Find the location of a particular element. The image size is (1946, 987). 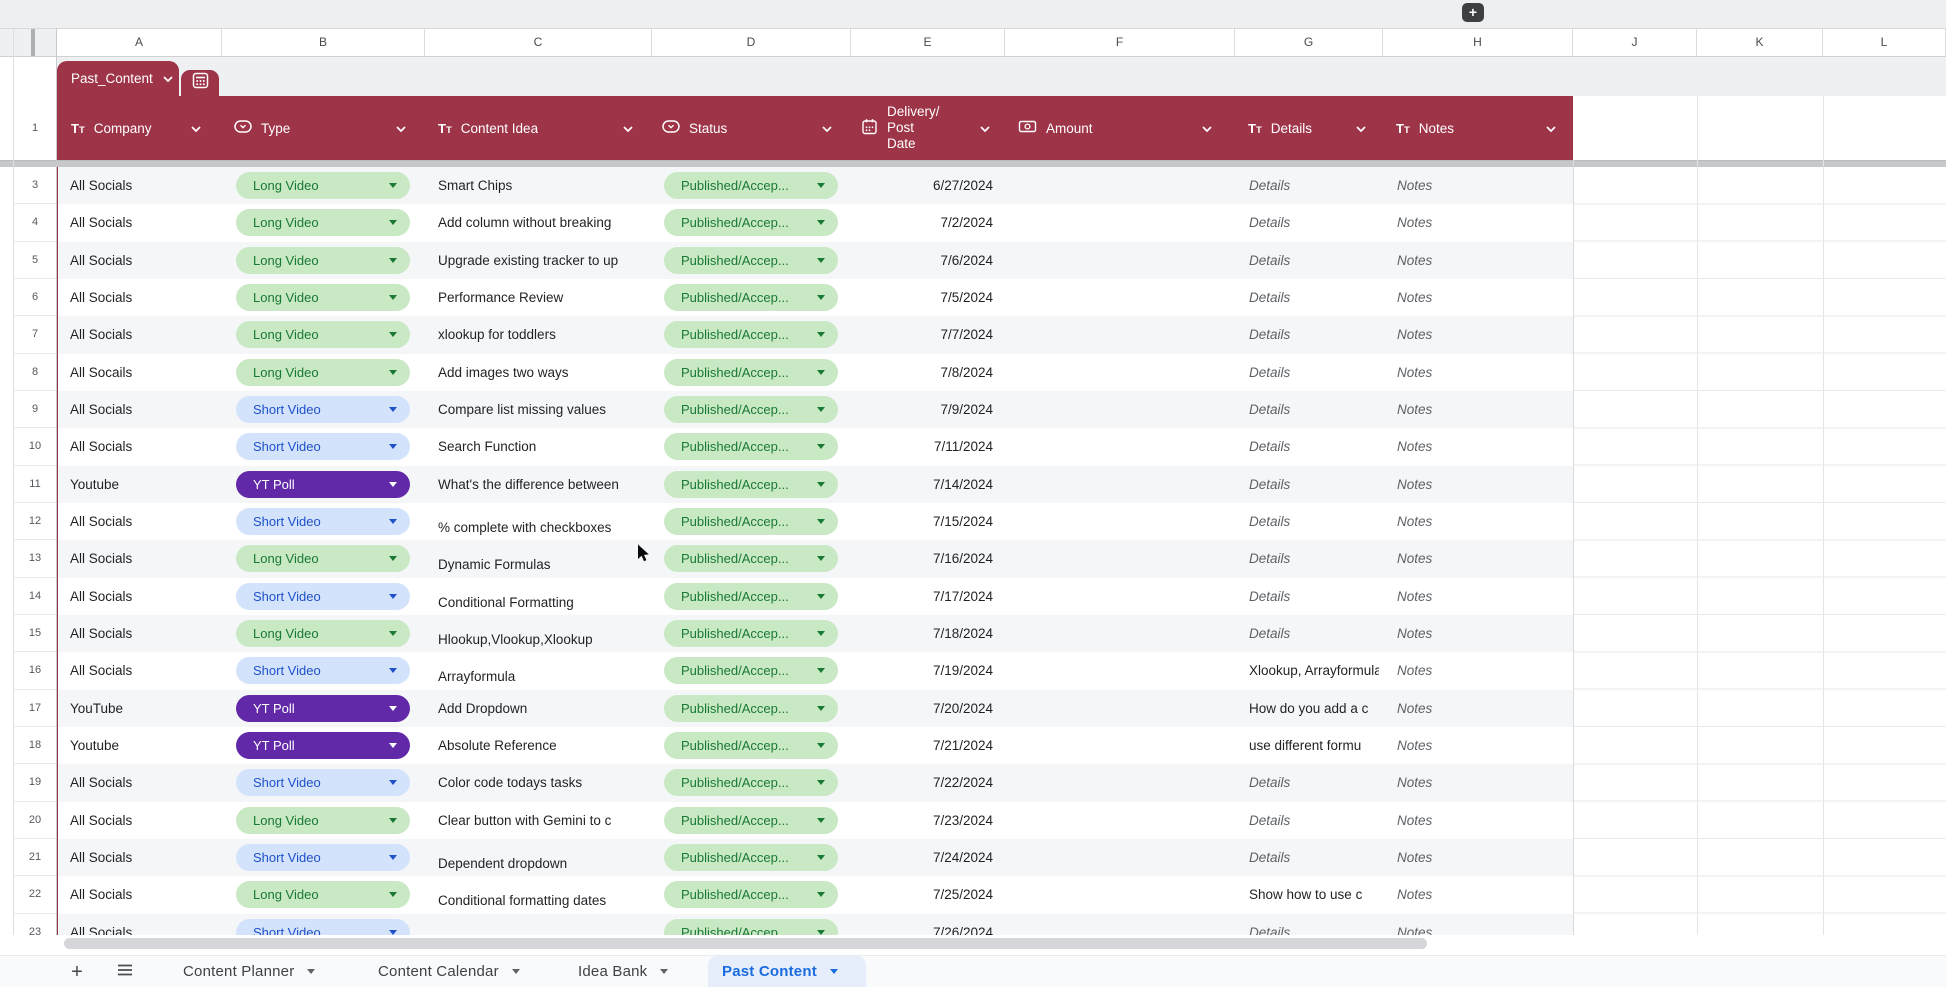

column-header-letter: F is located at coordinates (1120, 42).